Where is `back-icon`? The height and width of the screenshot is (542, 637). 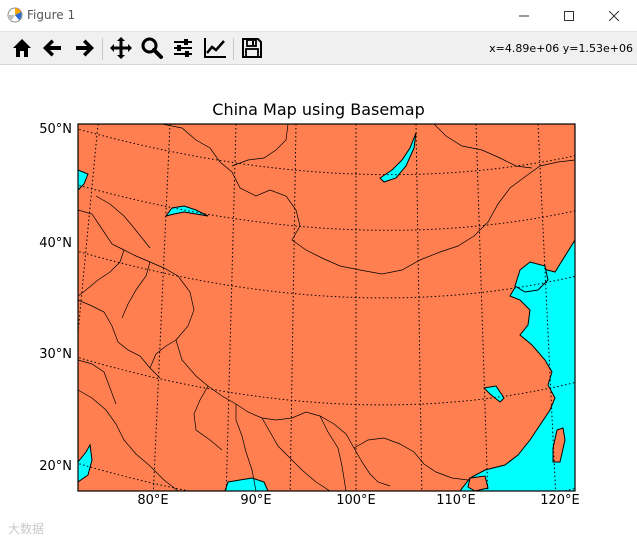 back-icon is located at coordinates (52, 48).